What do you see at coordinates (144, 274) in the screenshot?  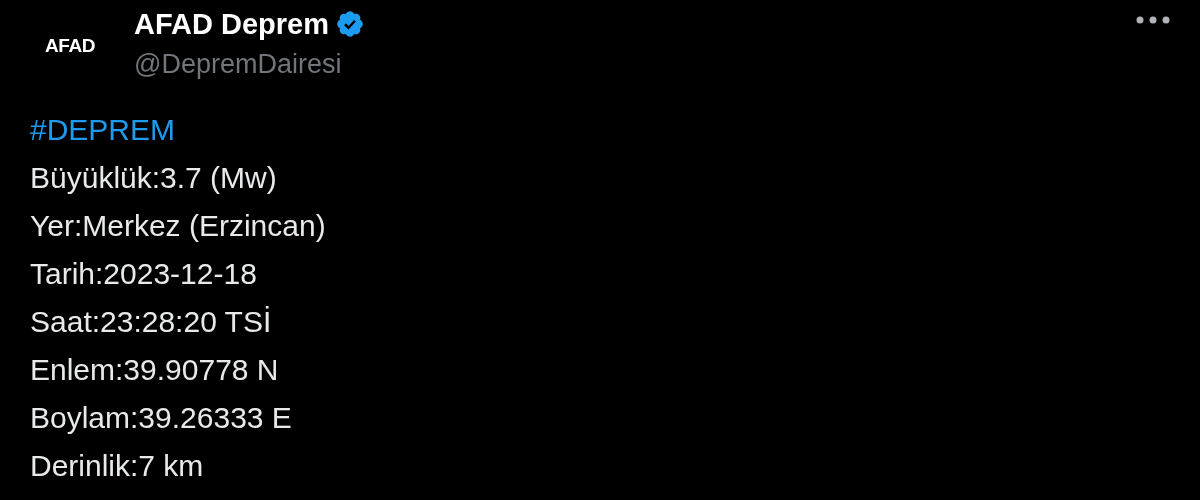 I see `tweet-text-line: Tarih:2023-12-18` at bounding box center [144, 274].